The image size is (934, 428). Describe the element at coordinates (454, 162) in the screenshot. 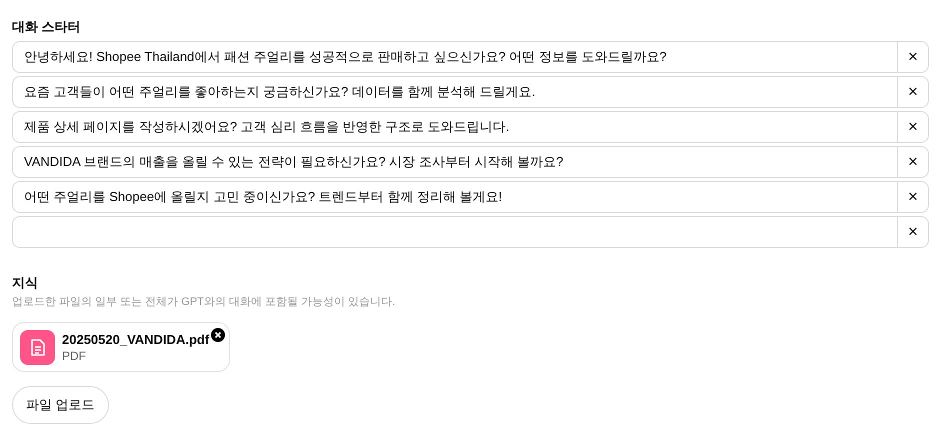

I see `starter-field: VANDIDA 브랜드의 매출을 올릴 수 있는 전략이 필요하신가요? 시장 조사부터 시작해 볼까요?` at that location.